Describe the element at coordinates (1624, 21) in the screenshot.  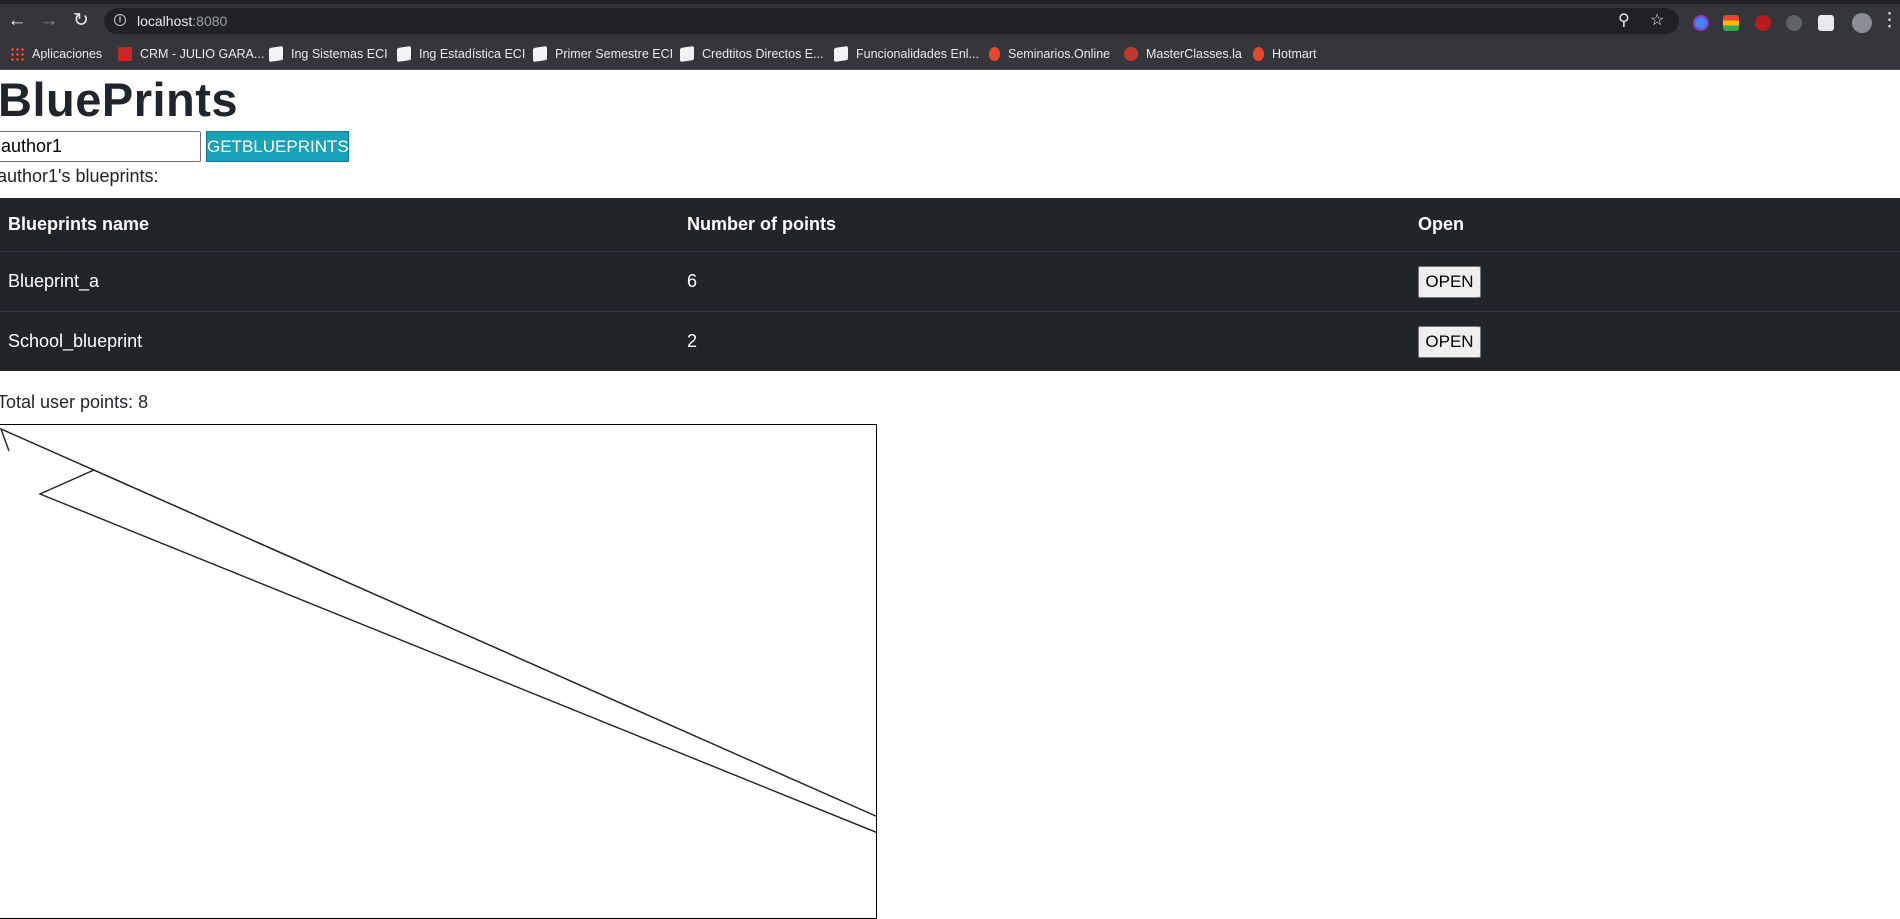
I see `zoom-icon: ⚲` at that location.